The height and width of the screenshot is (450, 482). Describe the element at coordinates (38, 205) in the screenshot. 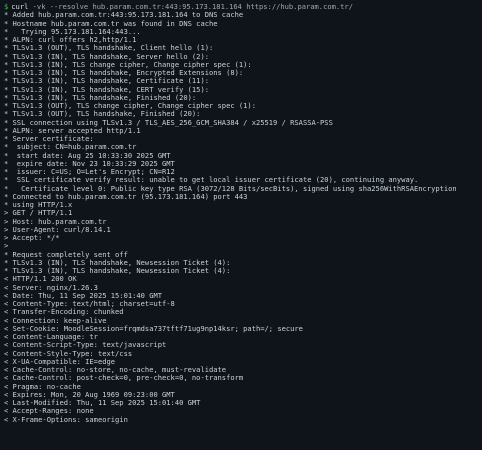

I see `output-line: * using HTTP/1.x` at that location.